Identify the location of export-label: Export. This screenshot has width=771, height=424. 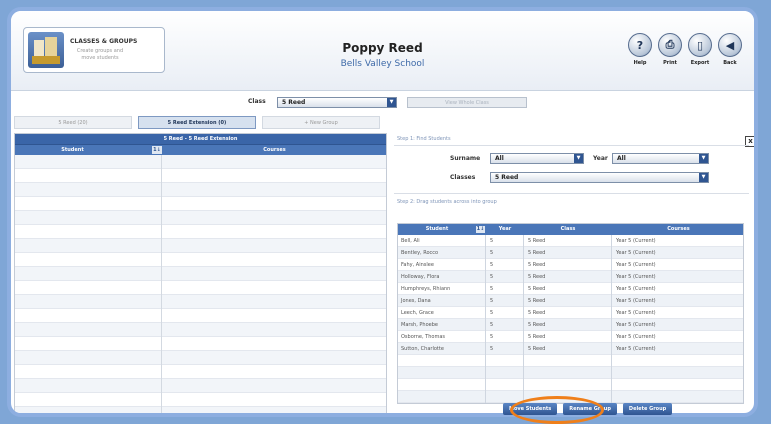
(700, 63).